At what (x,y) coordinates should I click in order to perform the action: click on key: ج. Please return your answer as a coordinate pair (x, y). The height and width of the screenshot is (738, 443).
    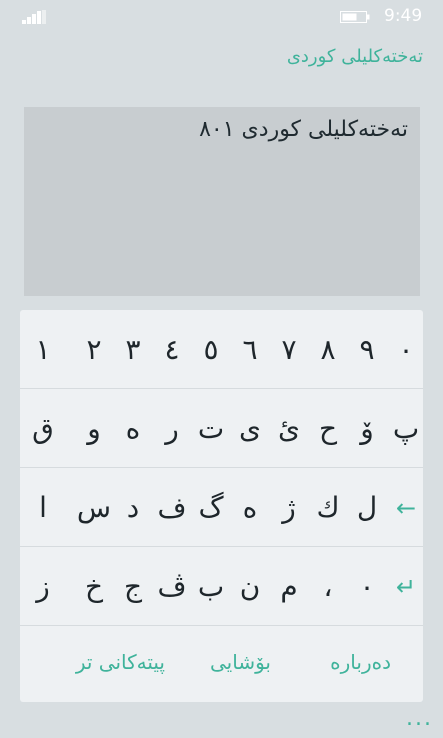
    Looking at the image, I should click on (133, 586).